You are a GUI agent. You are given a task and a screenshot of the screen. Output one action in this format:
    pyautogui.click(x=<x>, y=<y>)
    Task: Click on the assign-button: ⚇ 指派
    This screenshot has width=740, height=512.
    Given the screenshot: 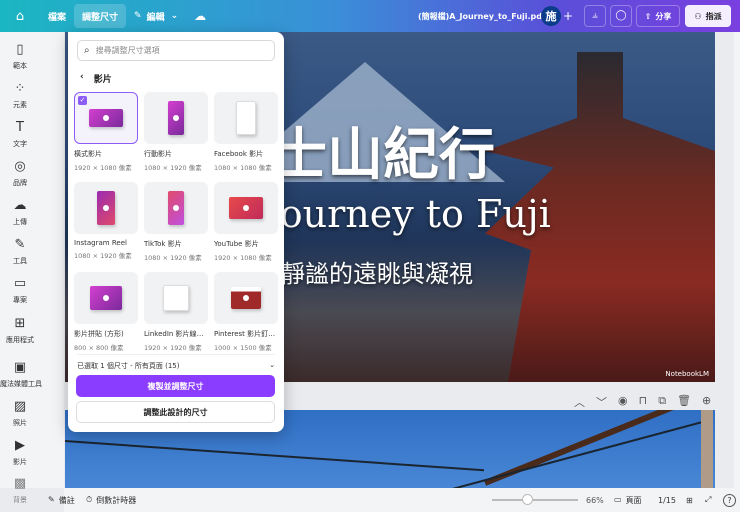 What is the action you would take?
    pyautogui.click(x=708, y=16)
    